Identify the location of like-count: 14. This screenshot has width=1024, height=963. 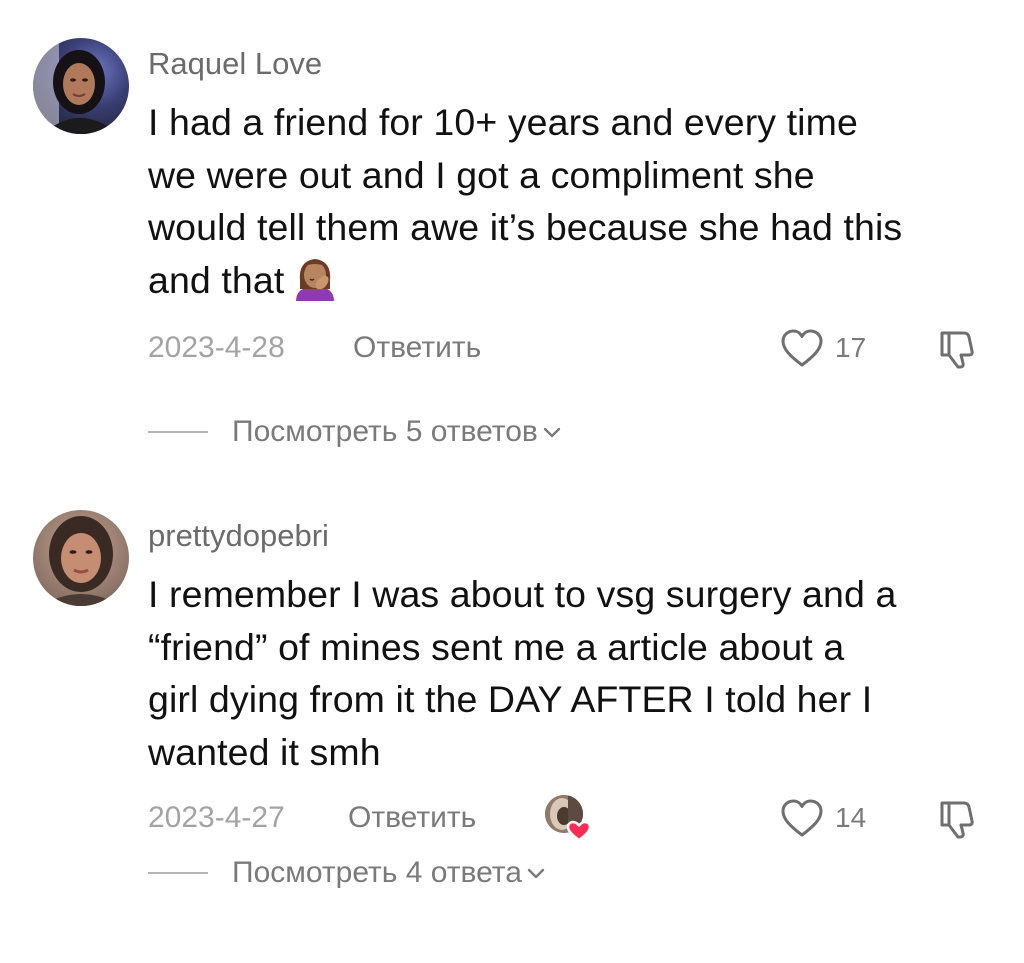
(851, 817).